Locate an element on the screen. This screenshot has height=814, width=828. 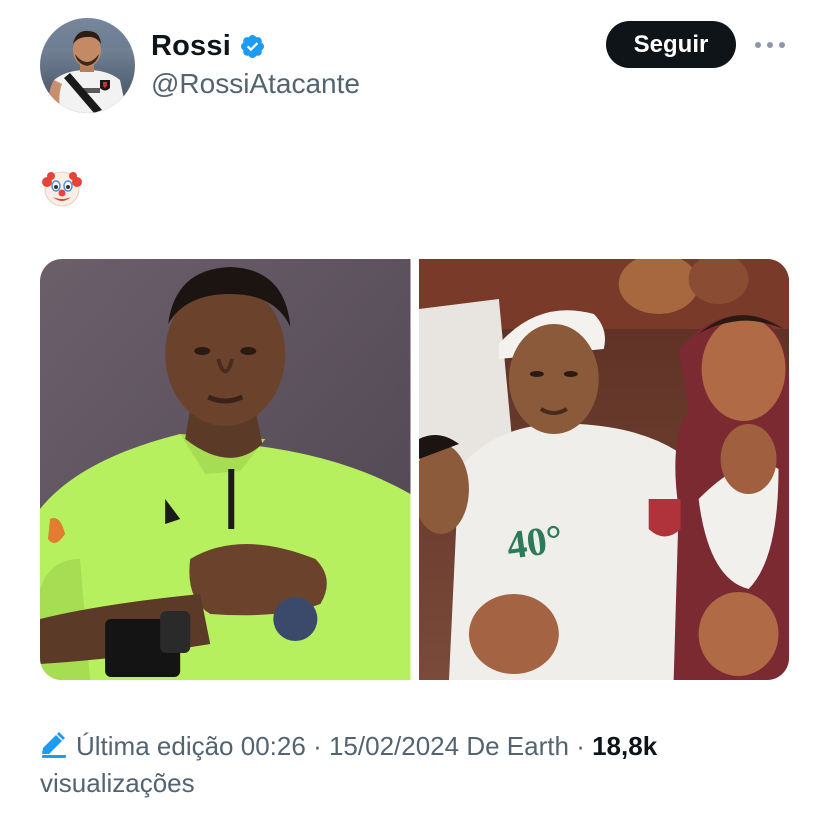
author-name-row: Rossi is located at coordinates (208, 46).